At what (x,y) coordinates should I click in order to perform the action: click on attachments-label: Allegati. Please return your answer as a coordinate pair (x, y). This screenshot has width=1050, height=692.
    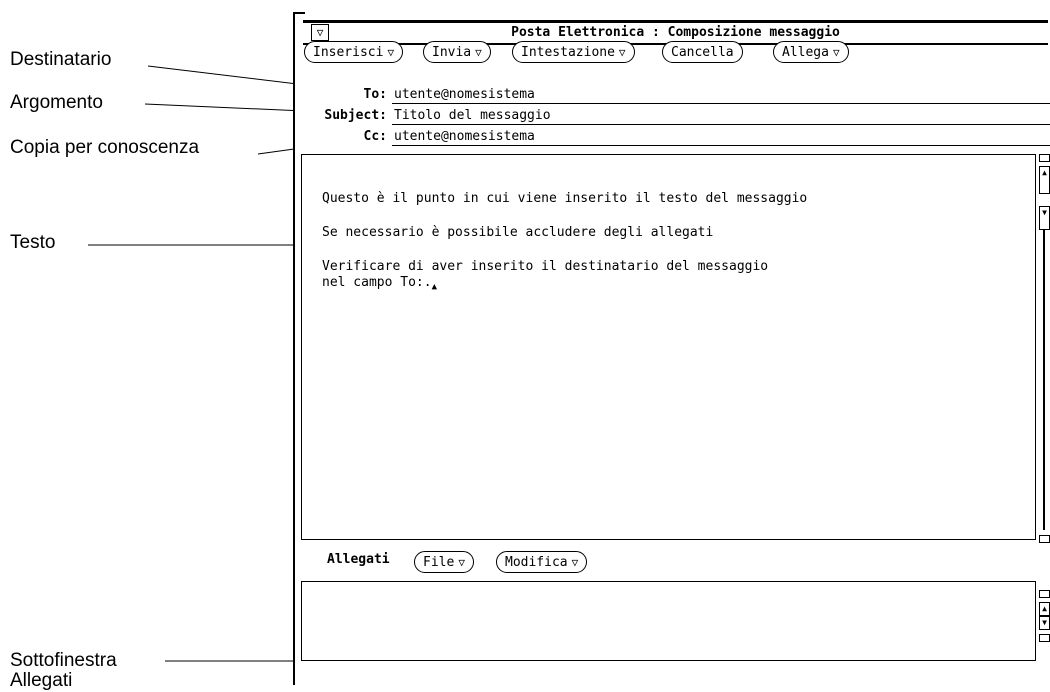
    Looking at the image, I should click on (358, 559).